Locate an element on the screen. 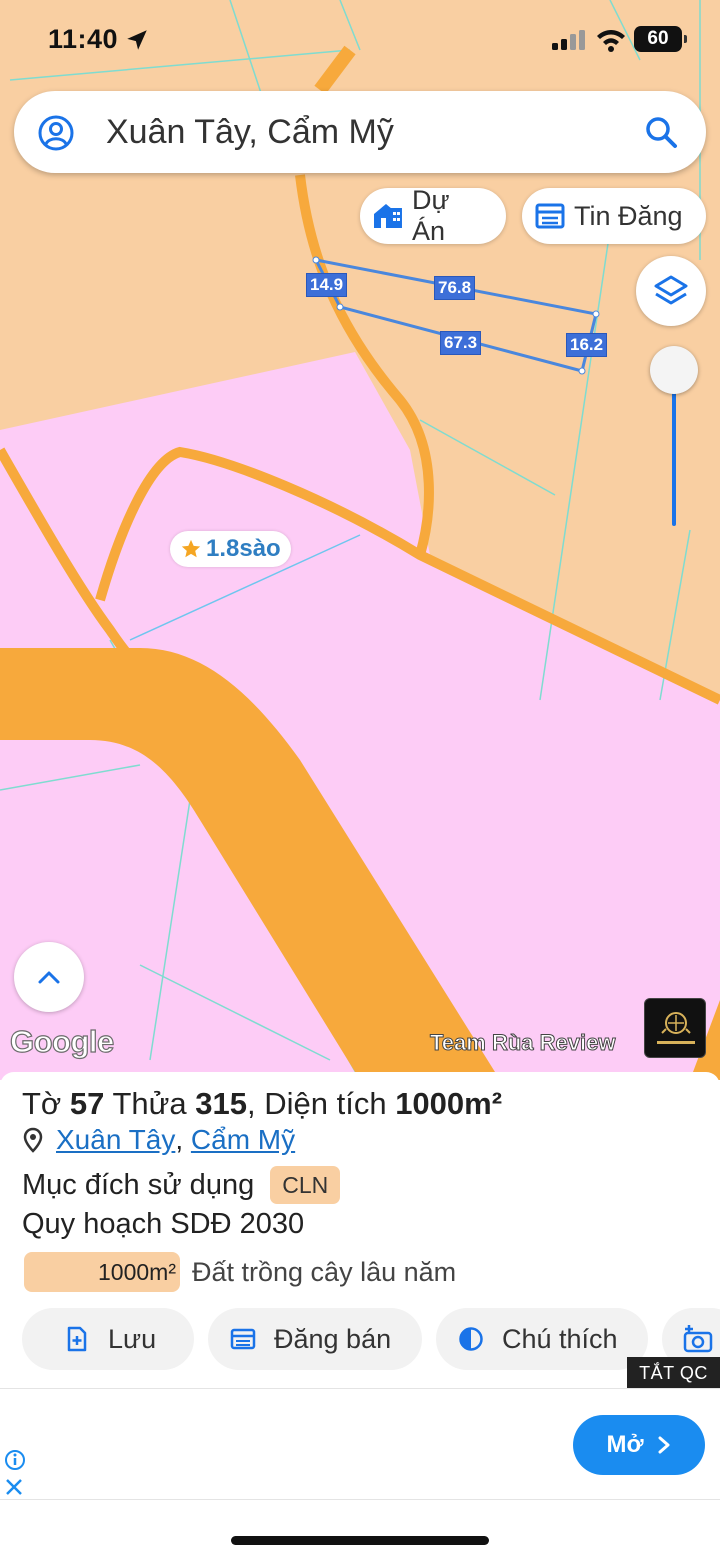 Image resolution: width=720 pixels, height=1559 pixels. ad-open-button: Mở is located at coordinates (639, 1445).